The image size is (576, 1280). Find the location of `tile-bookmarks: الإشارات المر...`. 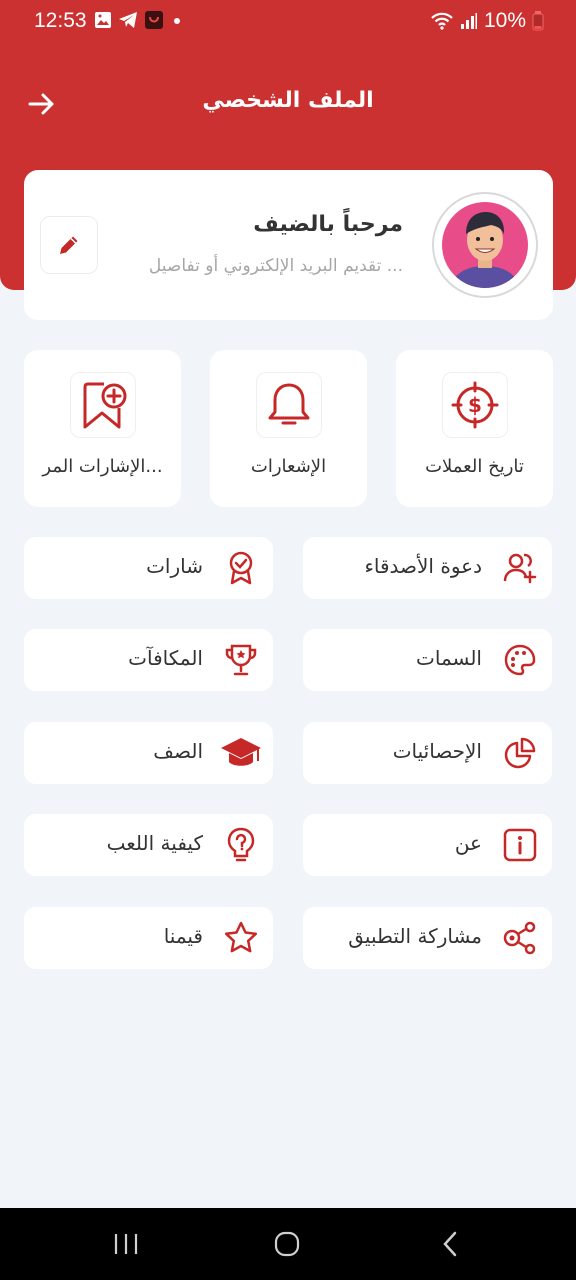

tile-bookmarks: الإشارات المر... is located at coordinates (102, 428).